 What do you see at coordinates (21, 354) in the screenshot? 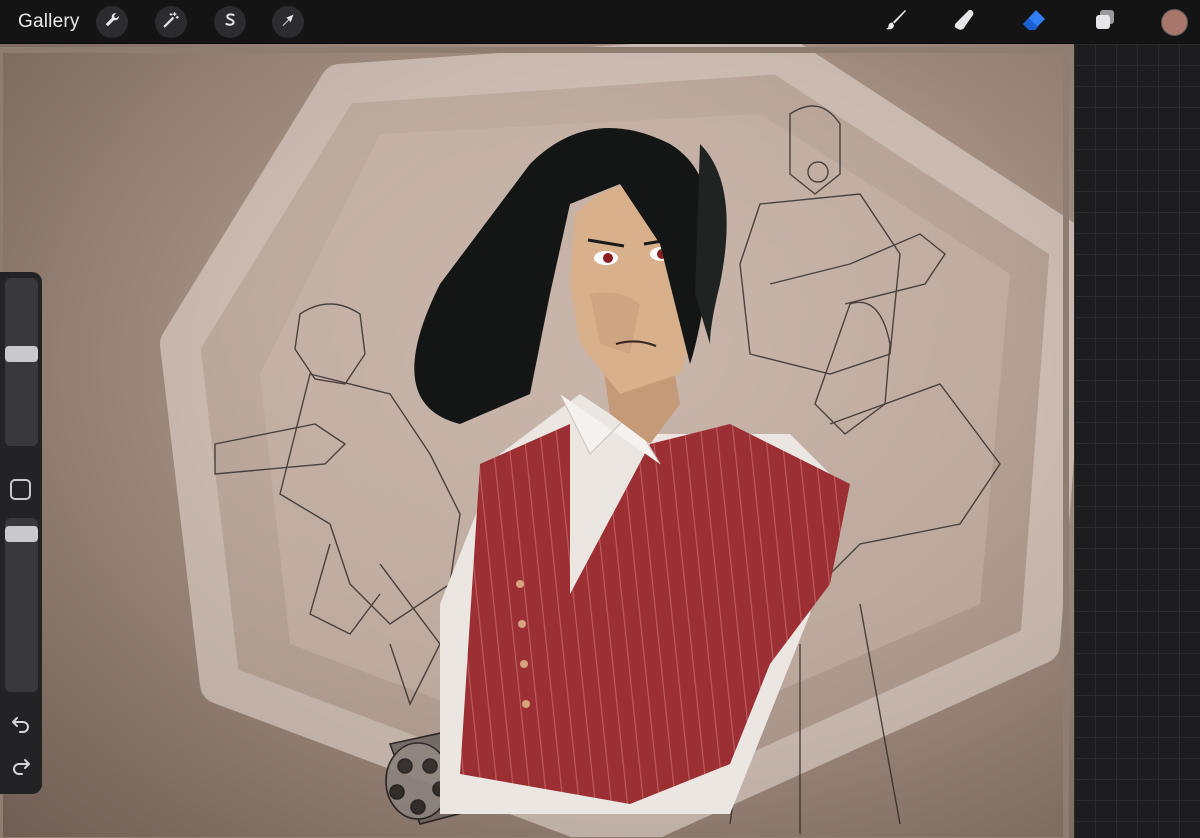
I see `brush-size-slider-thumb` at bounding box center [21, 354].